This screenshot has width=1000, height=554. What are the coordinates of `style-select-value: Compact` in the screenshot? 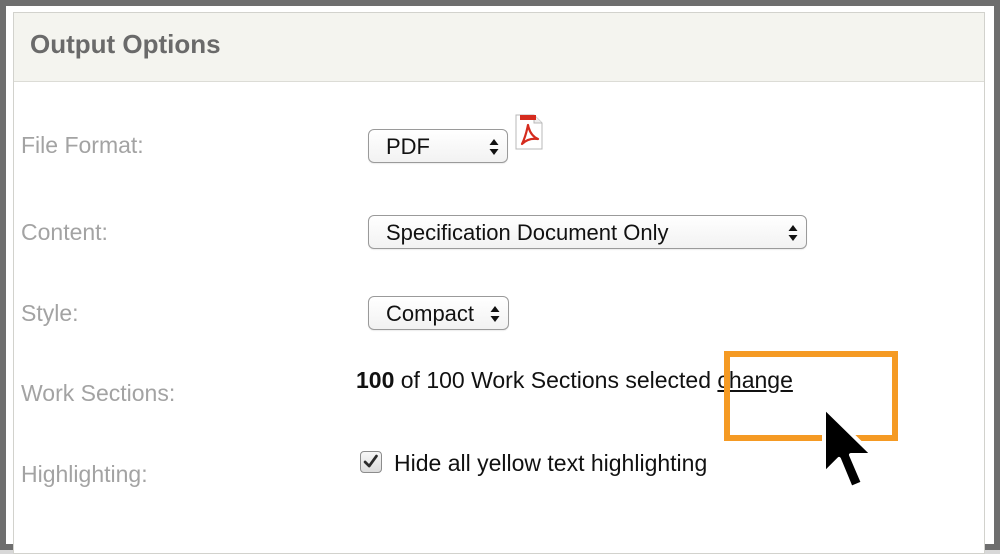 It's located at (430, 313).